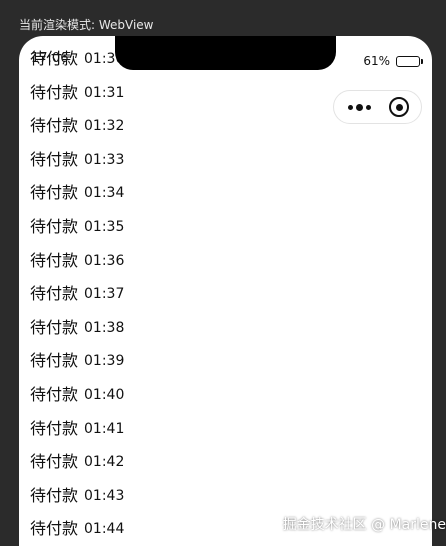  I want to click on order-time: 01:32, so click(104, 126).